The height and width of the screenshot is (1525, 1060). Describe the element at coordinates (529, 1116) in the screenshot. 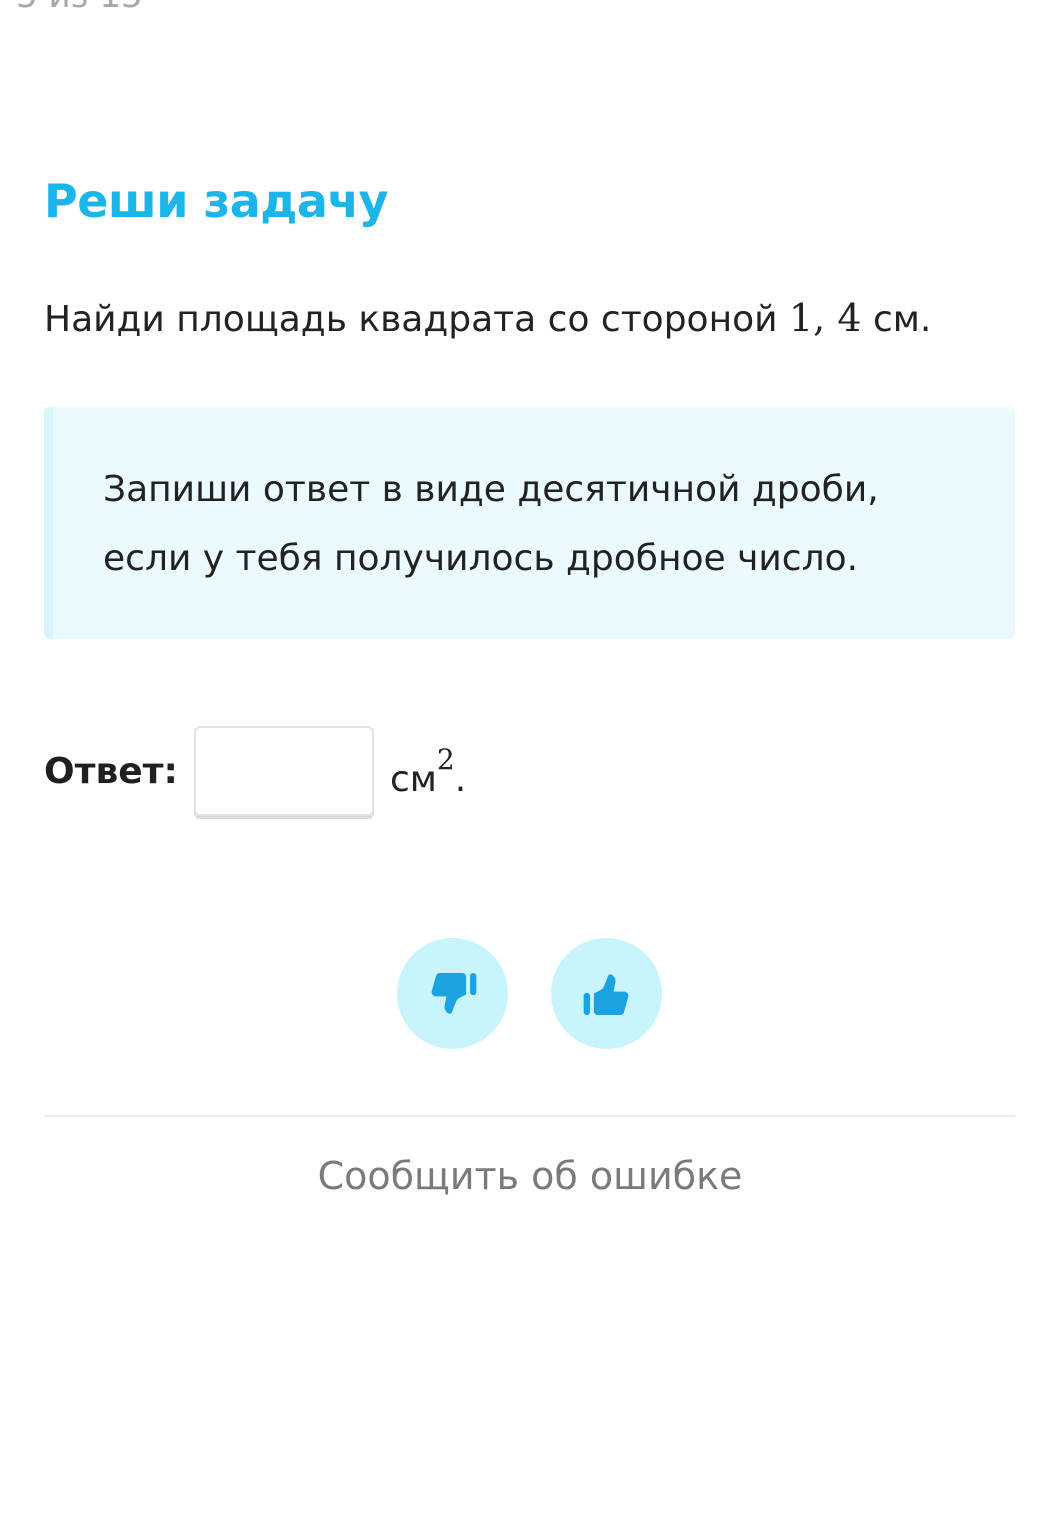

I see `divider` at that location.